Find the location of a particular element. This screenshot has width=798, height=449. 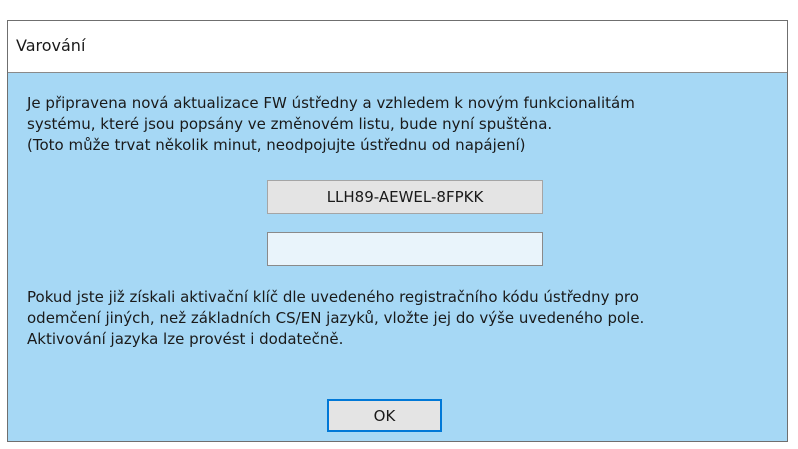

dialog-title: Varování is located at coordinates (51, 45).